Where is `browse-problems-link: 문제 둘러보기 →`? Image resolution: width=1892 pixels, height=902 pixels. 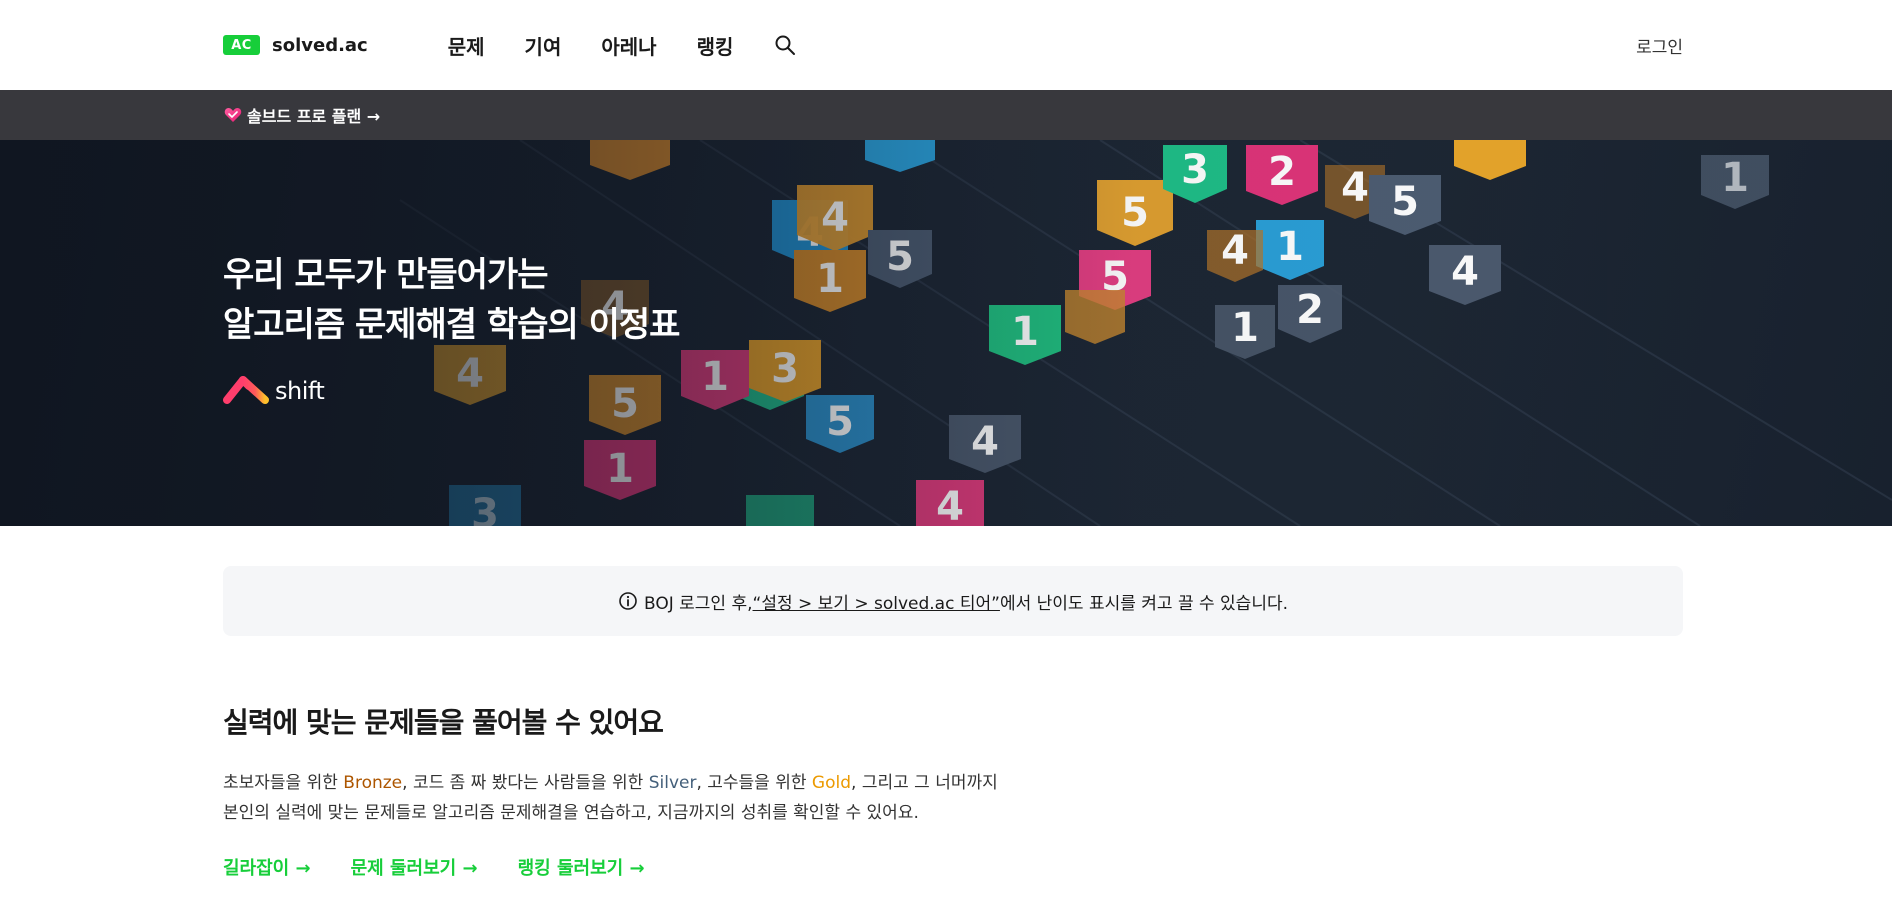
browse-problems-link: 문제 둘러보기 → is located at coordinates (414, 867).